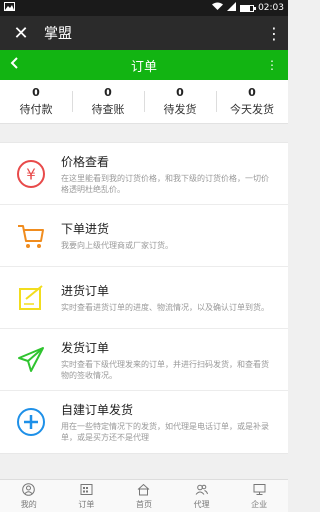 The width and height of the screenshot is (320, 512). What do you see at coordinates (85, 229) in the screenshot?
I see `menu-item-title: 下单进货` at bounding box center [85, 229].